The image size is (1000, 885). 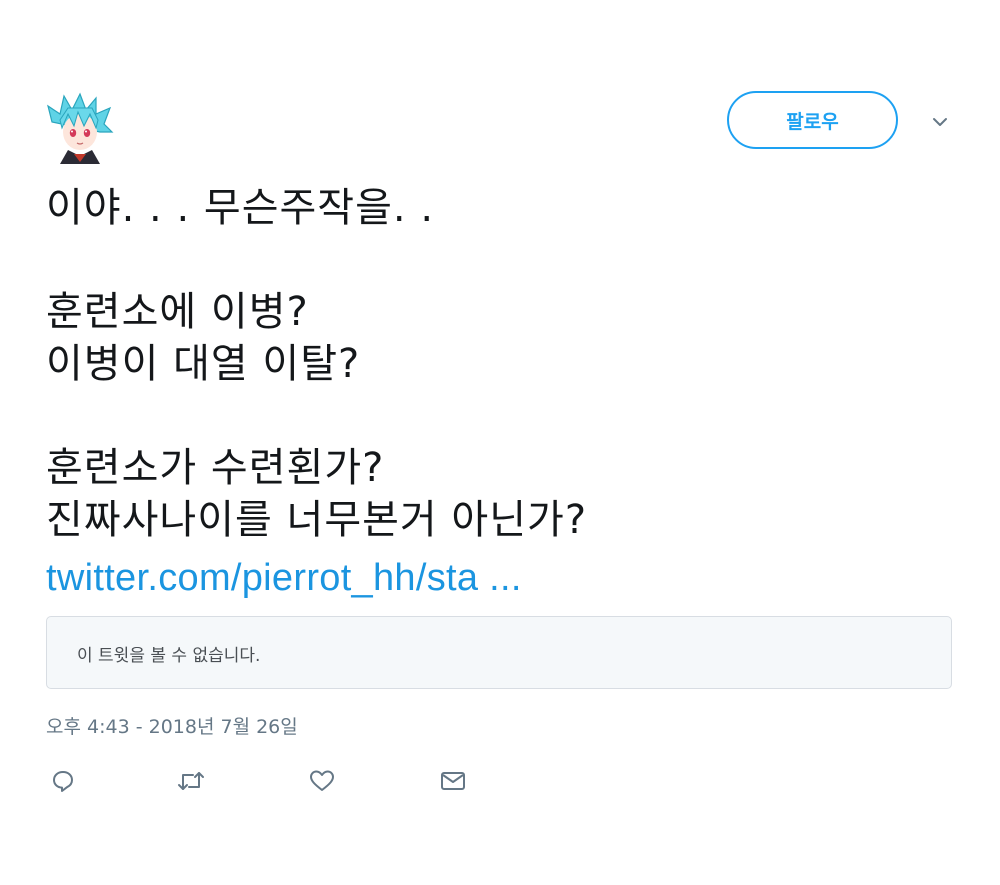 What do you see at coordinates (499, 652) in the screenshot?
I see `quoted-tweet-box: 이 트윗을 볼 수 없습니다.` at bounding box center [499, 652].